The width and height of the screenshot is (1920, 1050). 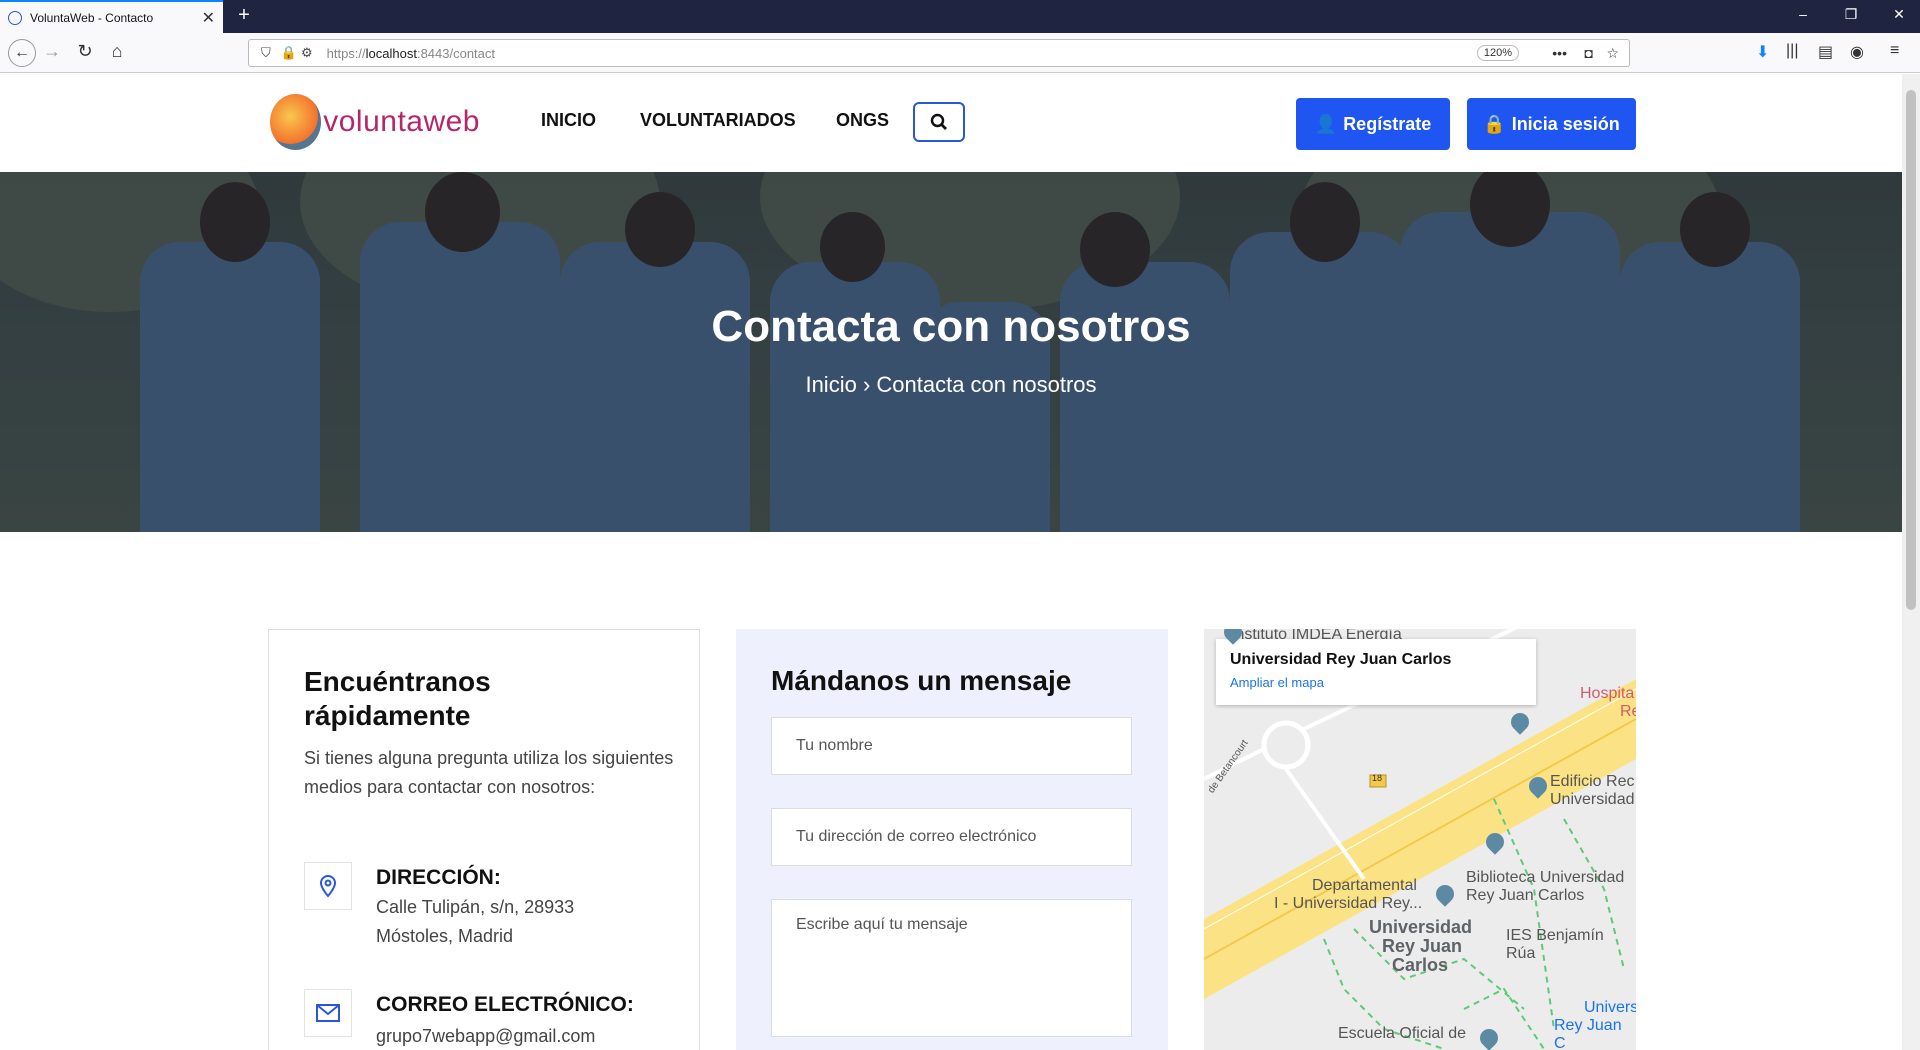 I want to click on location-pin-icon, so click(x=328, y=886).